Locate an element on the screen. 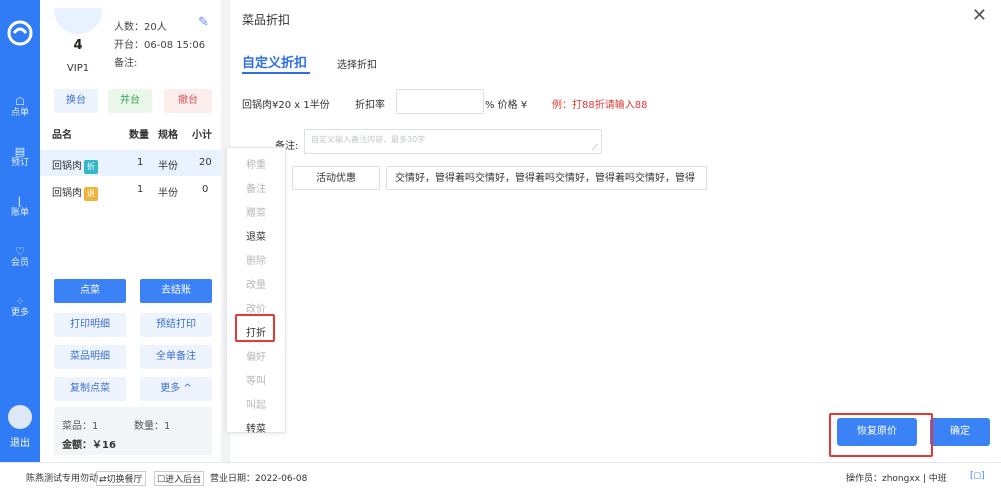 The image size is (1001, 489). edit-icon: ✎ is located at coordinates (205, 23).